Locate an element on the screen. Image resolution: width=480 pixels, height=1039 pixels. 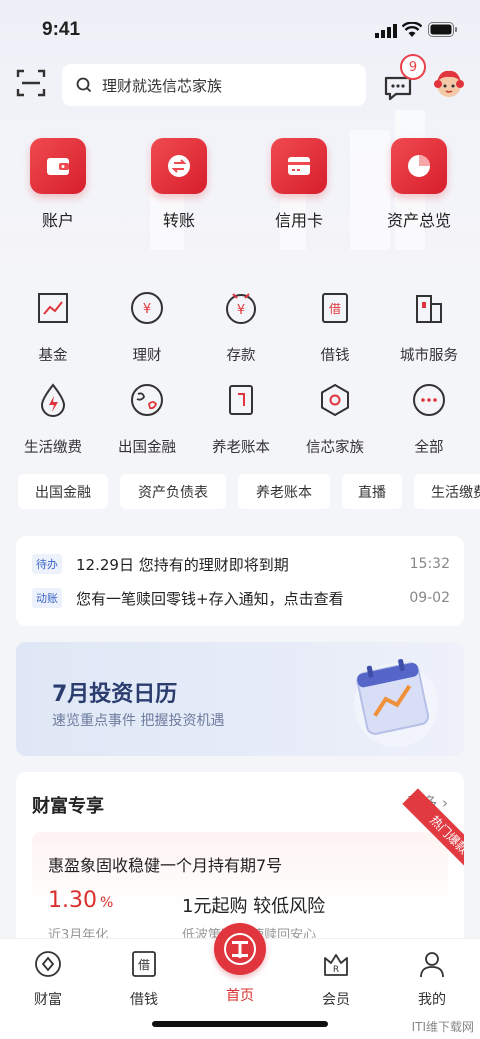
more-dots-icon is located at coordinates (429, 400).